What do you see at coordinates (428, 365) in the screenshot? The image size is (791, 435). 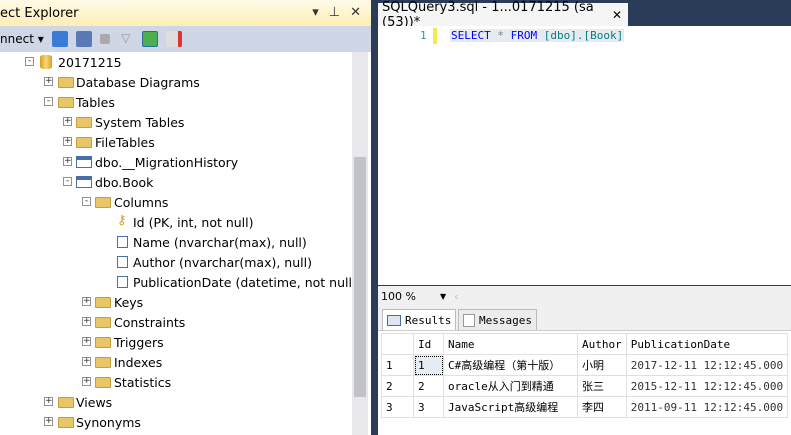 I see `table-cell: 1` at bounding box center [428, 365].